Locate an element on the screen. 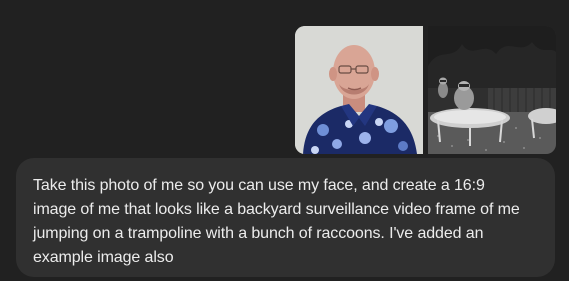 The image size is (569, 281). portrait-photo-icon is located at coordinates (359, 90).